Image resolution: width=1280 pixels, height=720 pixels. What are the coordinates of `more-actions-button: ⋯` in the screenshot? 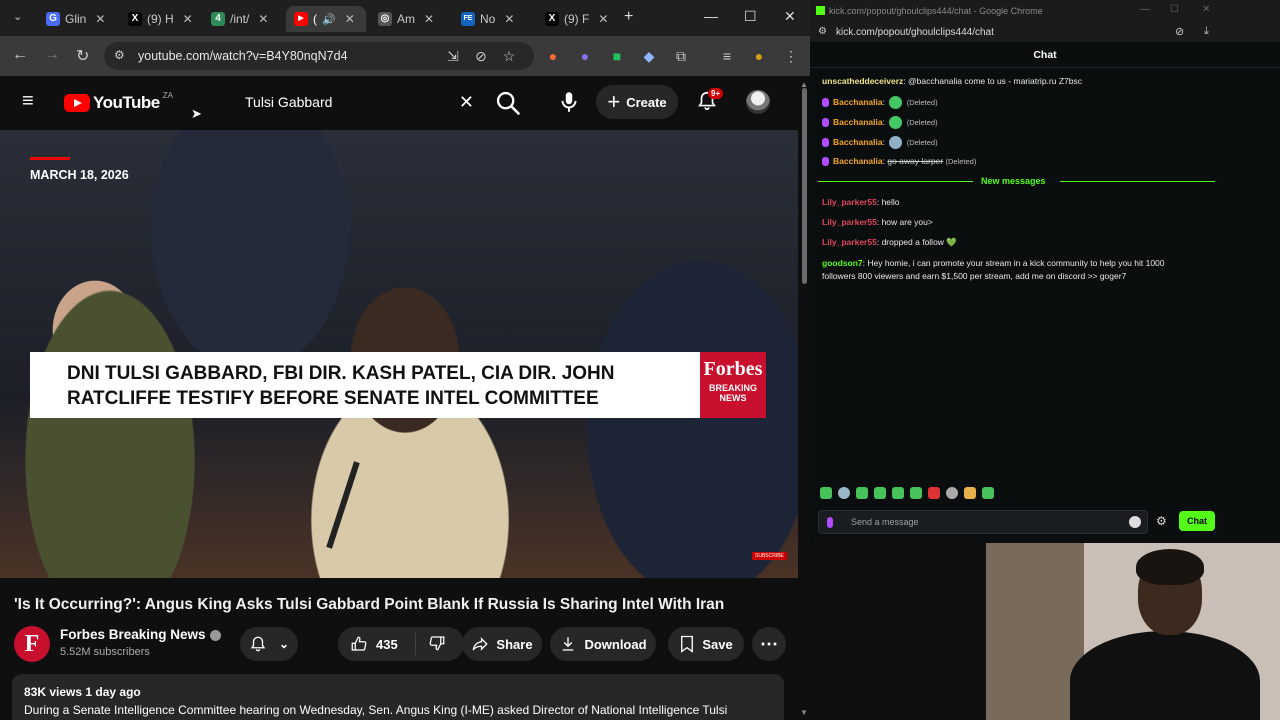 It's located at (769, 644).